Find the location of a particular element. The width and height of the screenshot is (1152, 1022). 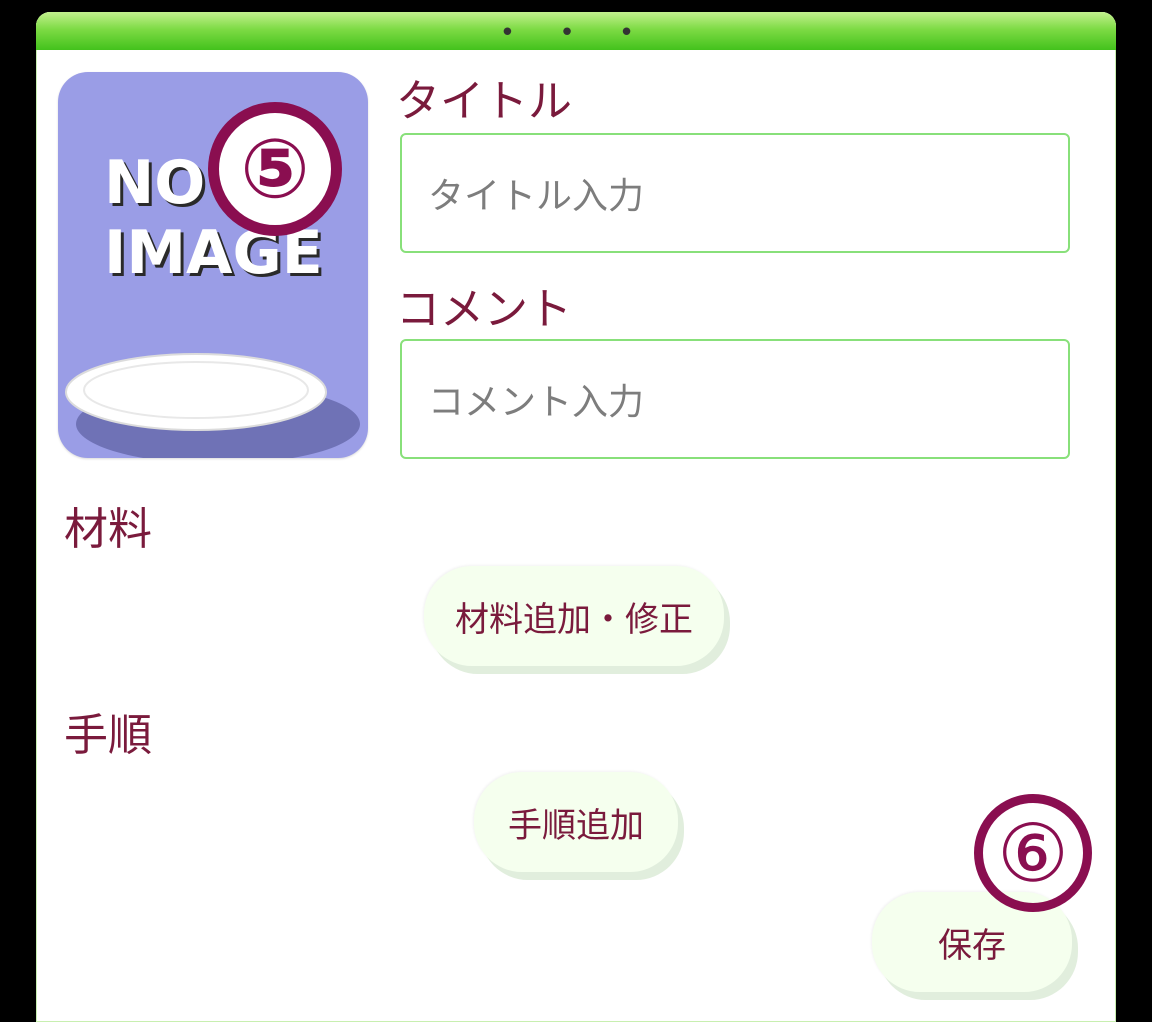

recipe-image-placeholder: NO IMAGE ⑤ is located at coordinates (213, 265).